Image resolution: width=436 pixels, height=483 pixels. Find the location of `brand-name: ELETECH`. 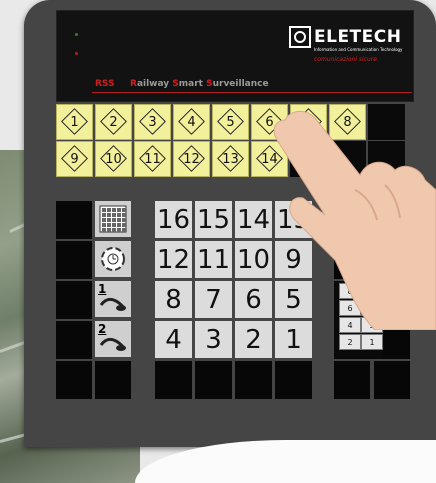

brand-name: ELETECH is located at coordinates (358, 37).